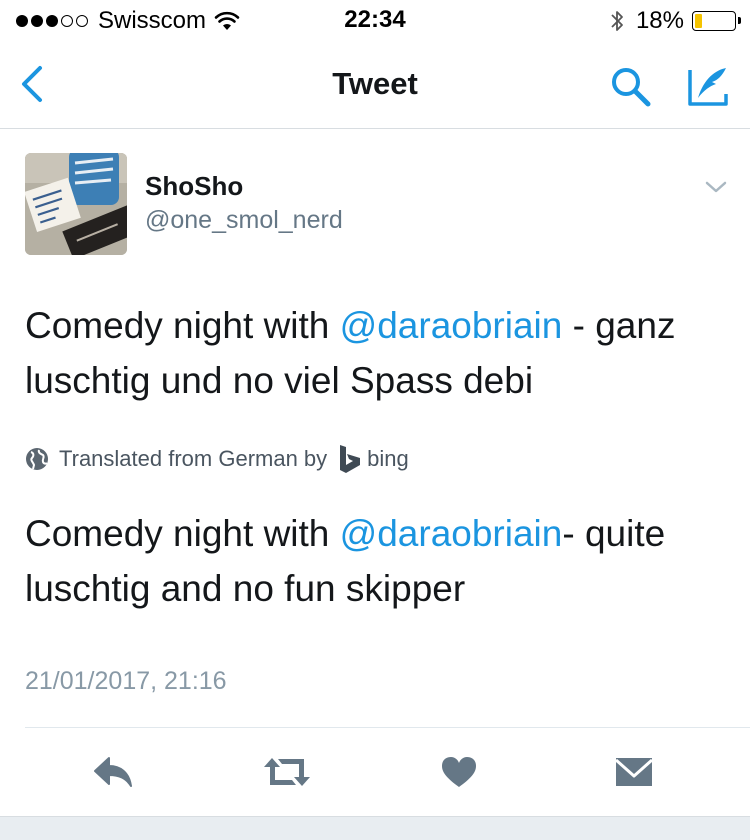 Image resolution: width=750 pixels, height=840 pixels. What do you see at coordinates (706, 87) in the screenshot?
I see `compose-icon` at bounding box center [706, 87].